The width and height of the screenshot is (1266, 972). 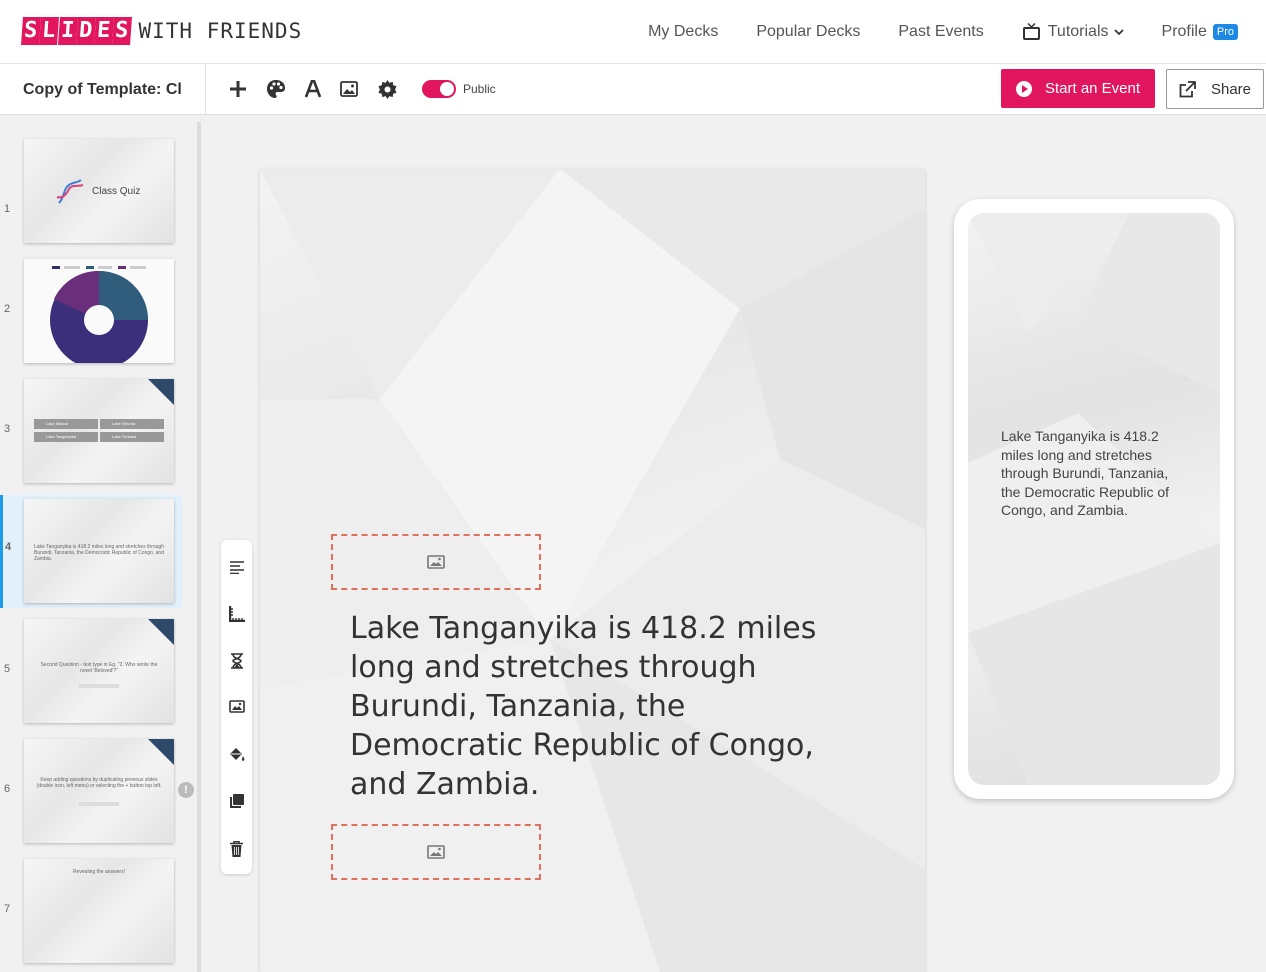 What do you see at coordinates (7, 909) in the screenshot?
I see `slide-number: 7` at bounding box center [7, 909].